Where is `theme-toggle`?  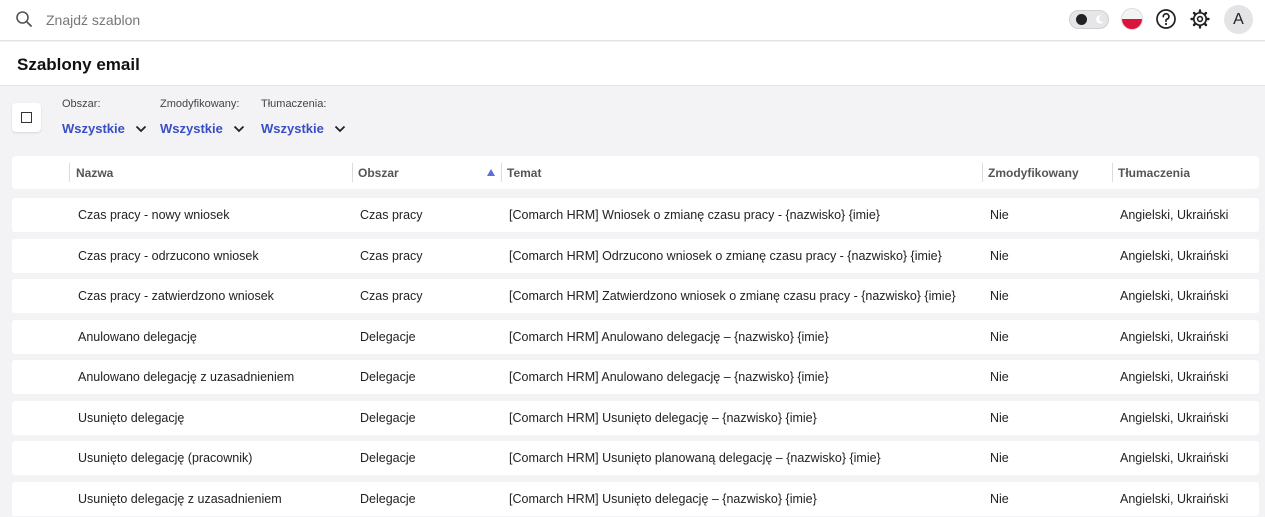 theme-toggle is located at coordinates (1089, 19).